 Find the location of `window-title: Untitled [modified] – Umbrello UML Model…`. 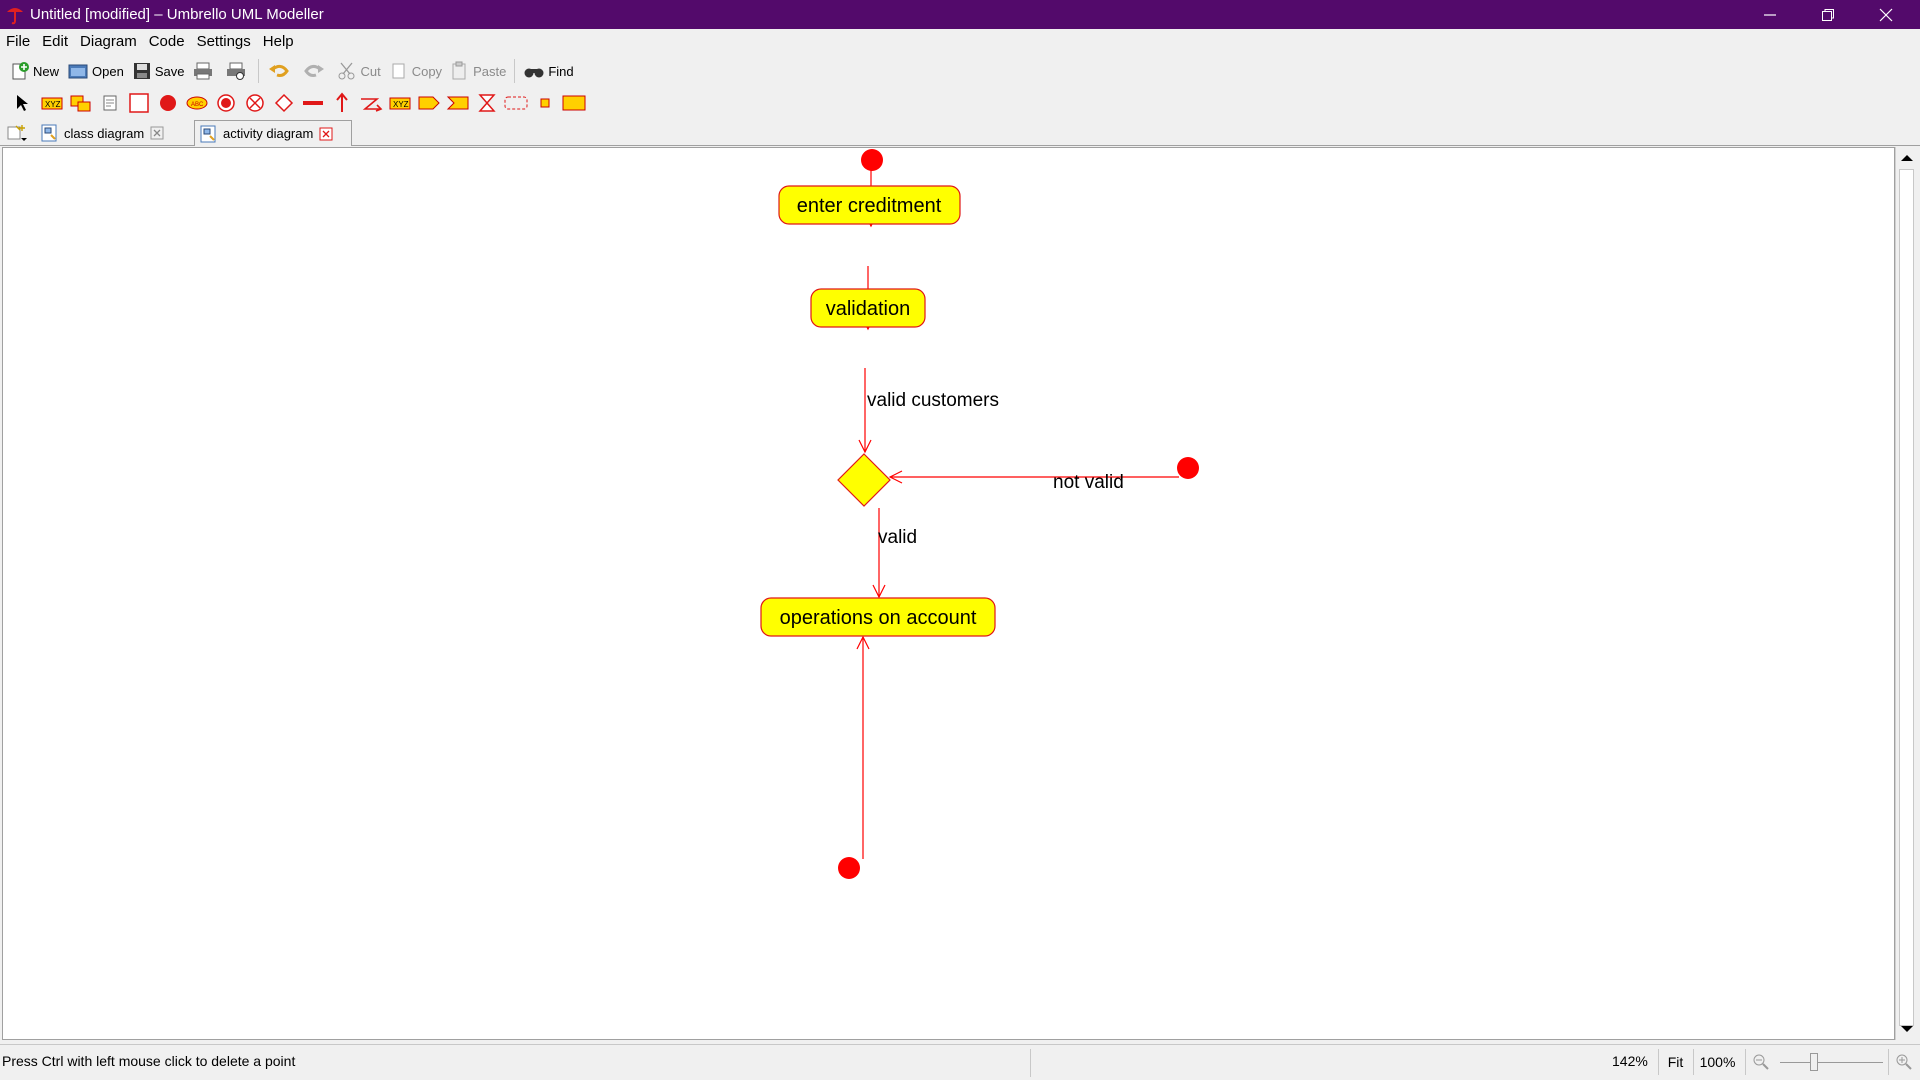

window-title: Untitled [modified] – Umbrello UML Model… is located at coordinates (177, 14).